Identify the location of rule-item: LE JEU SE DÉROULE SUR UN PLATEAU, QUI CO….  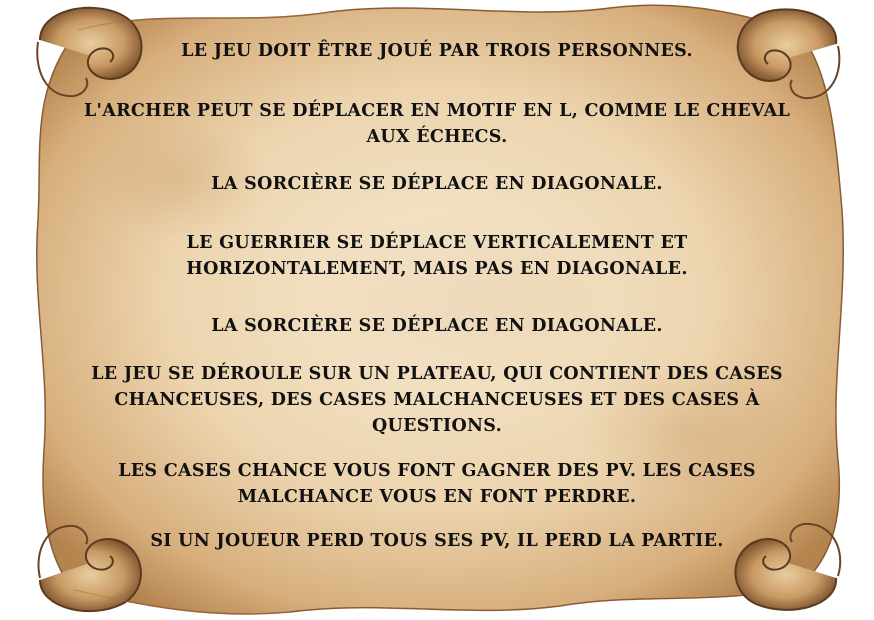
(437, 400).